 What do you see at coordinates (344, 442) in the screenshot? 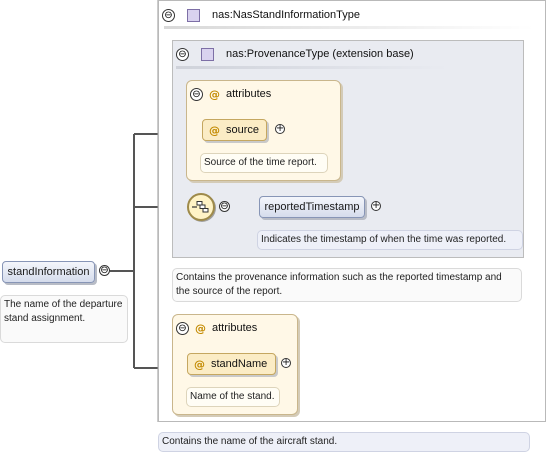
I see `outer-type-doc: Contains the name of the aircraft stand.` at bounding box center [344, 442].